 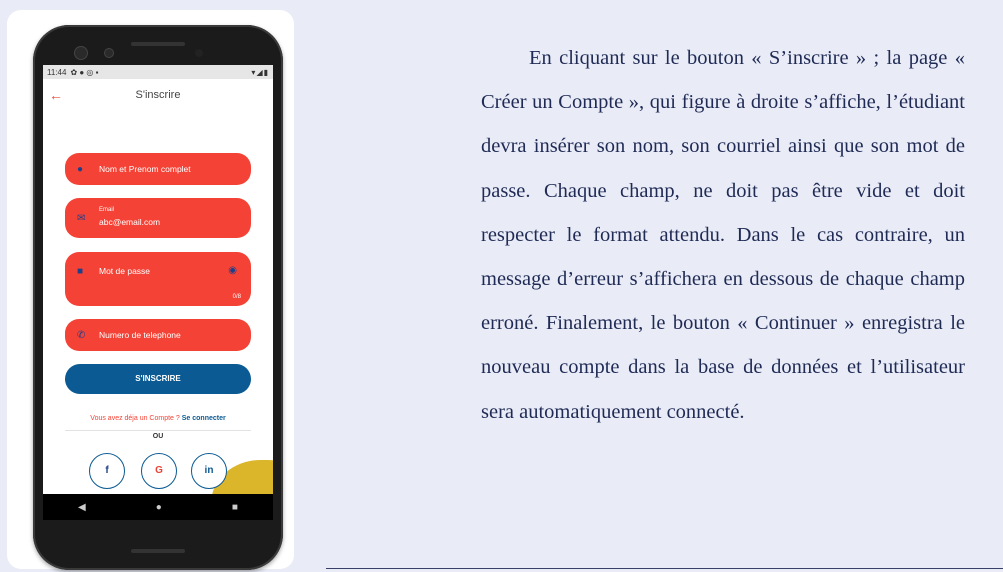 I want to click on sensor-icon, so click(x=109, y=53).